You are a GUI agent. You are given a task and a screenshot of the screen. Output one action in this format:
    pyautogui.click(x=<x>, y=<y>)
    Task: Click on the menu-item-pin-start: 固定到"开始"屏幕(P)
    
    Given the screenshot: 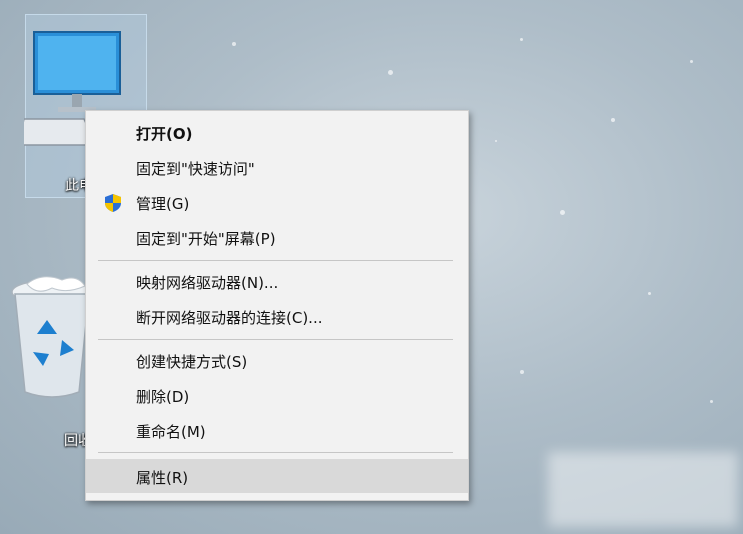 What is the action you would take?
    pyautogui.click(x=277, y=238)
    